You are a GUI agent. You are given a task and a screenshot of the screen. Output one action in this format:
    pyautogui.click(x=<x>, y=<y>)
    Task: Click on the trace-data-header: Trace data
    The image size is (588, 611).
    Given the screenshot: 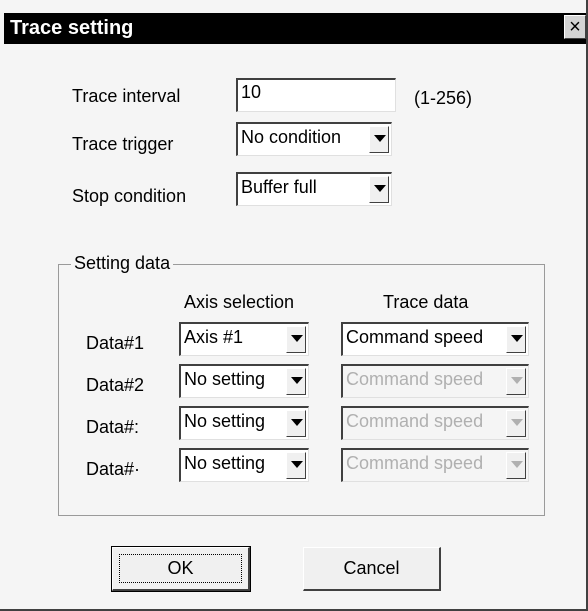 What is the action you would take?
    pyautogui.click(x=426, y=302)
    